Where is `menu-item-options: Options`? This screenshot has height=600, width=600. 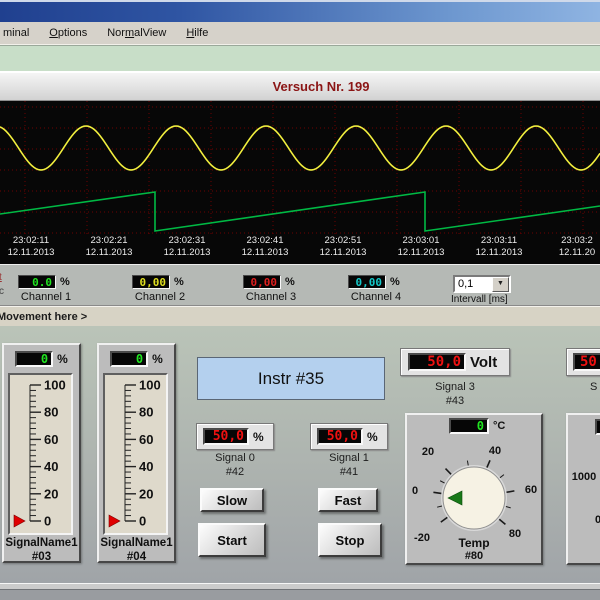
menu-item-options: Options is located at coordinates (68, 33).